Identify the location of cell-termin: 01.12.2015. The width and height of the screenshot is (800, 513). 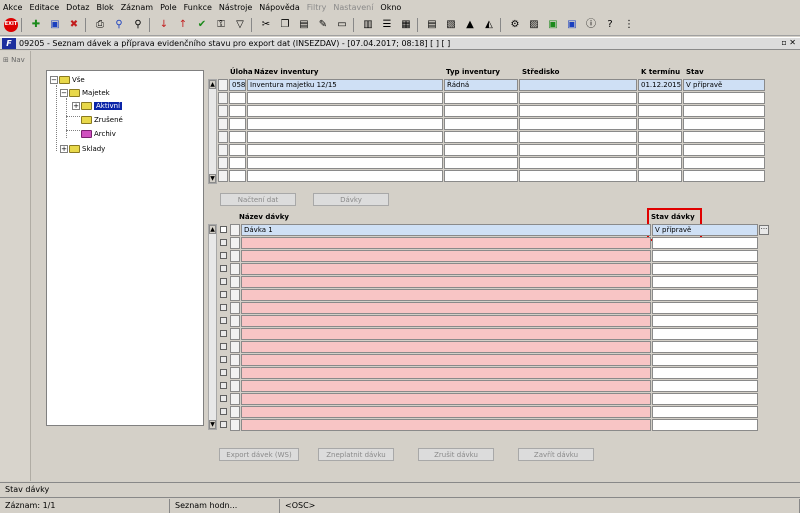
(660, 85).